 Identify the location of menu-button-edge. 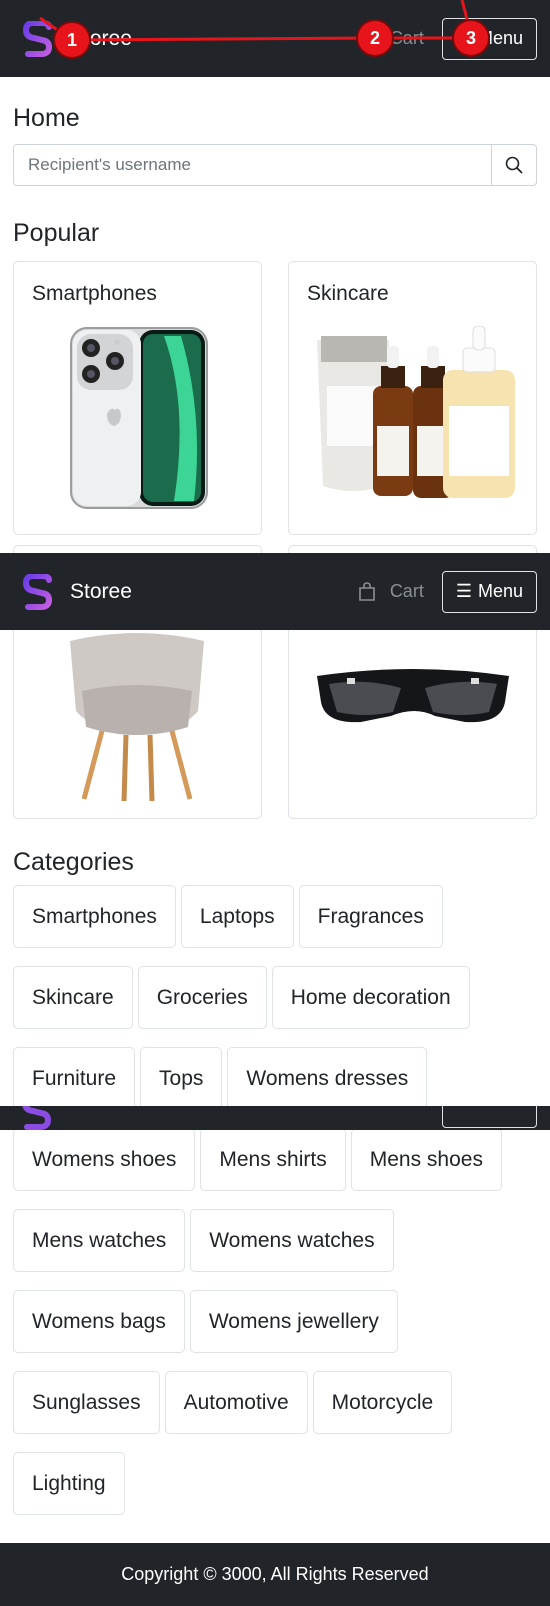
(489, 1117).